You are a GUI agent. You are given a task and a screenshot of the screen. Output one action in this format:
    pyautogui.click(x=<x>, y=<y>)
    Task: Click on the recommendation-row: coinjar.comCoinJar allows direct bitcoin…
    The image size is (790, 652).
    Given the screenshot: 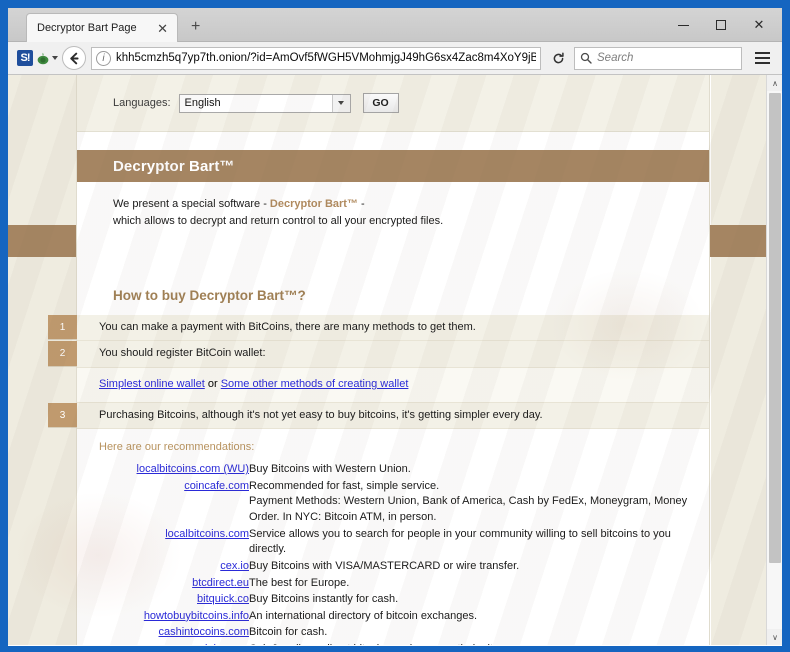 What is the action you would take?
    pyautogui.click(x=399, y=643)
    